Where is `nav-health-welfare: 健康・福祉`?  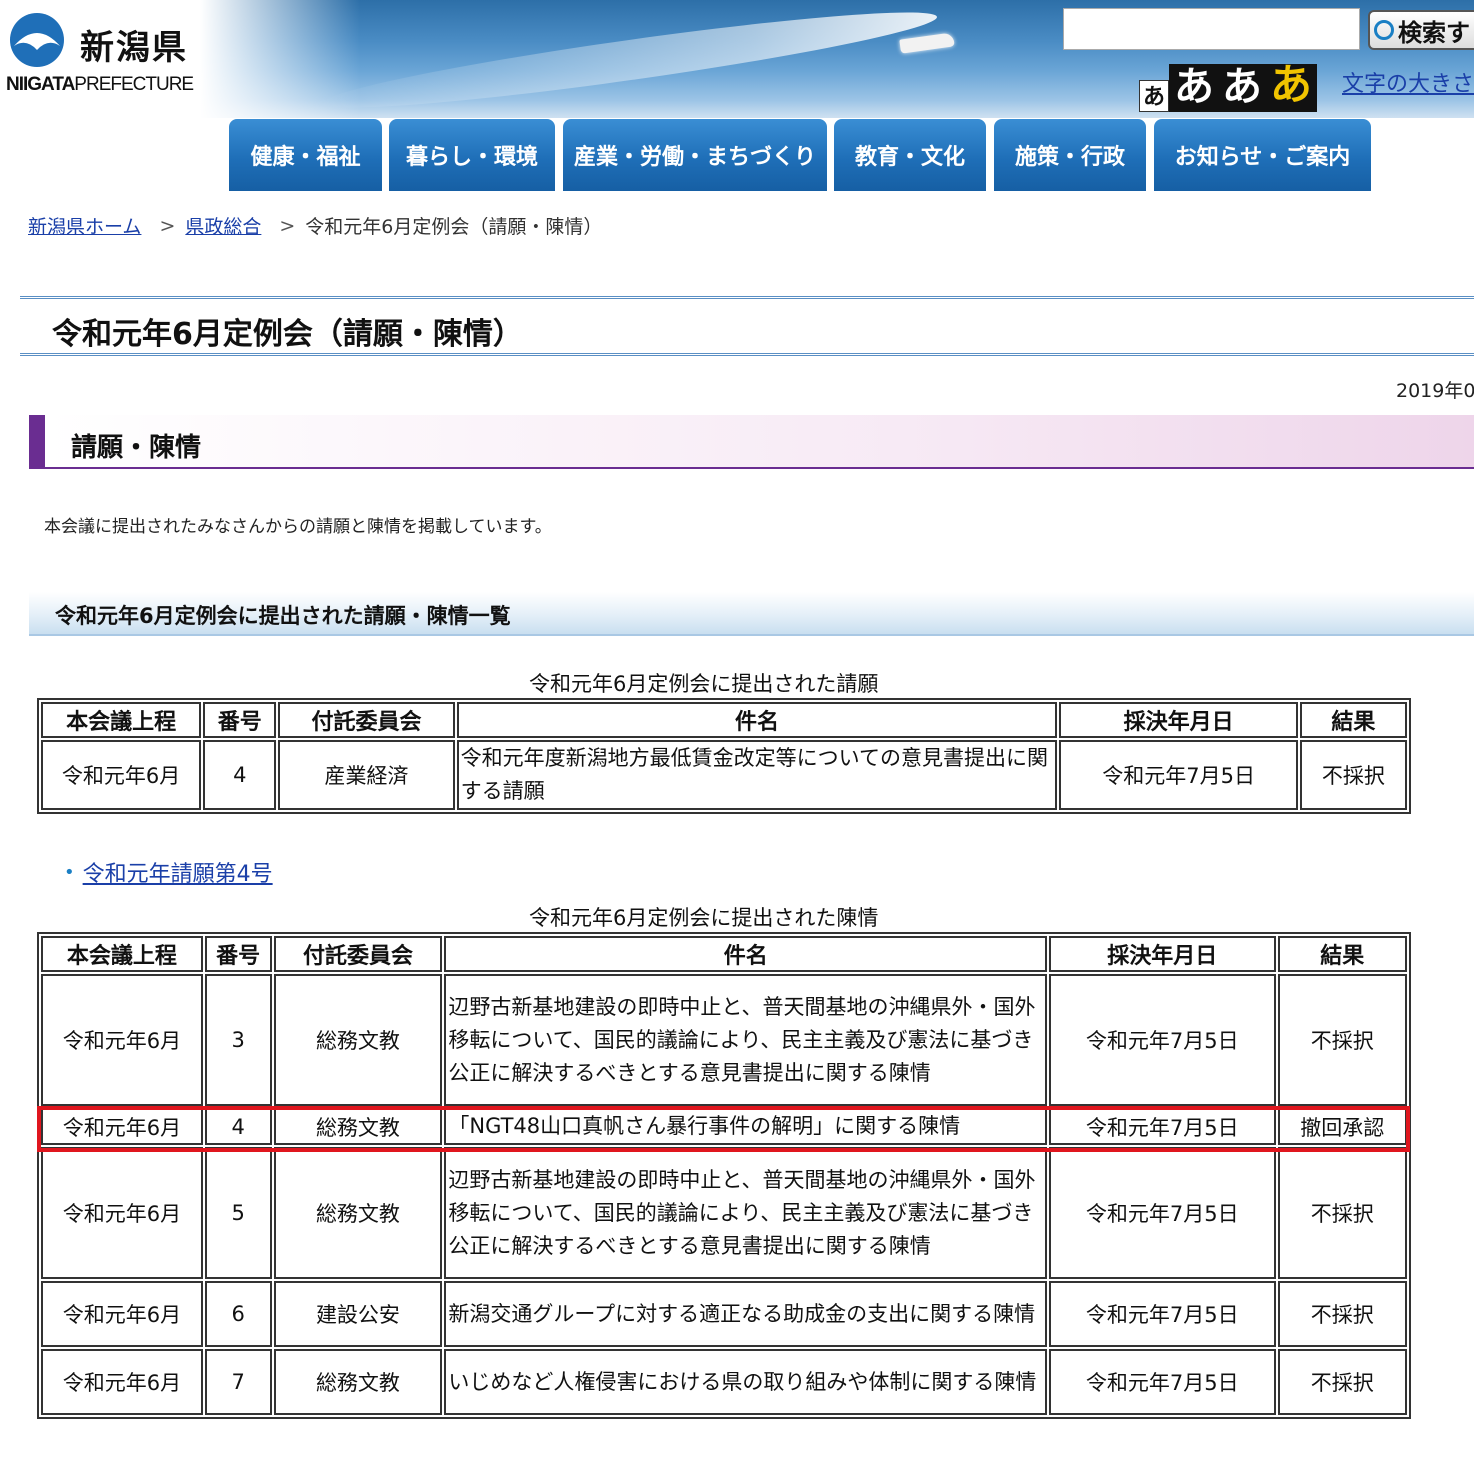 nav-health-welfare: 健康・福祉 is located at coordinates (305, 155).